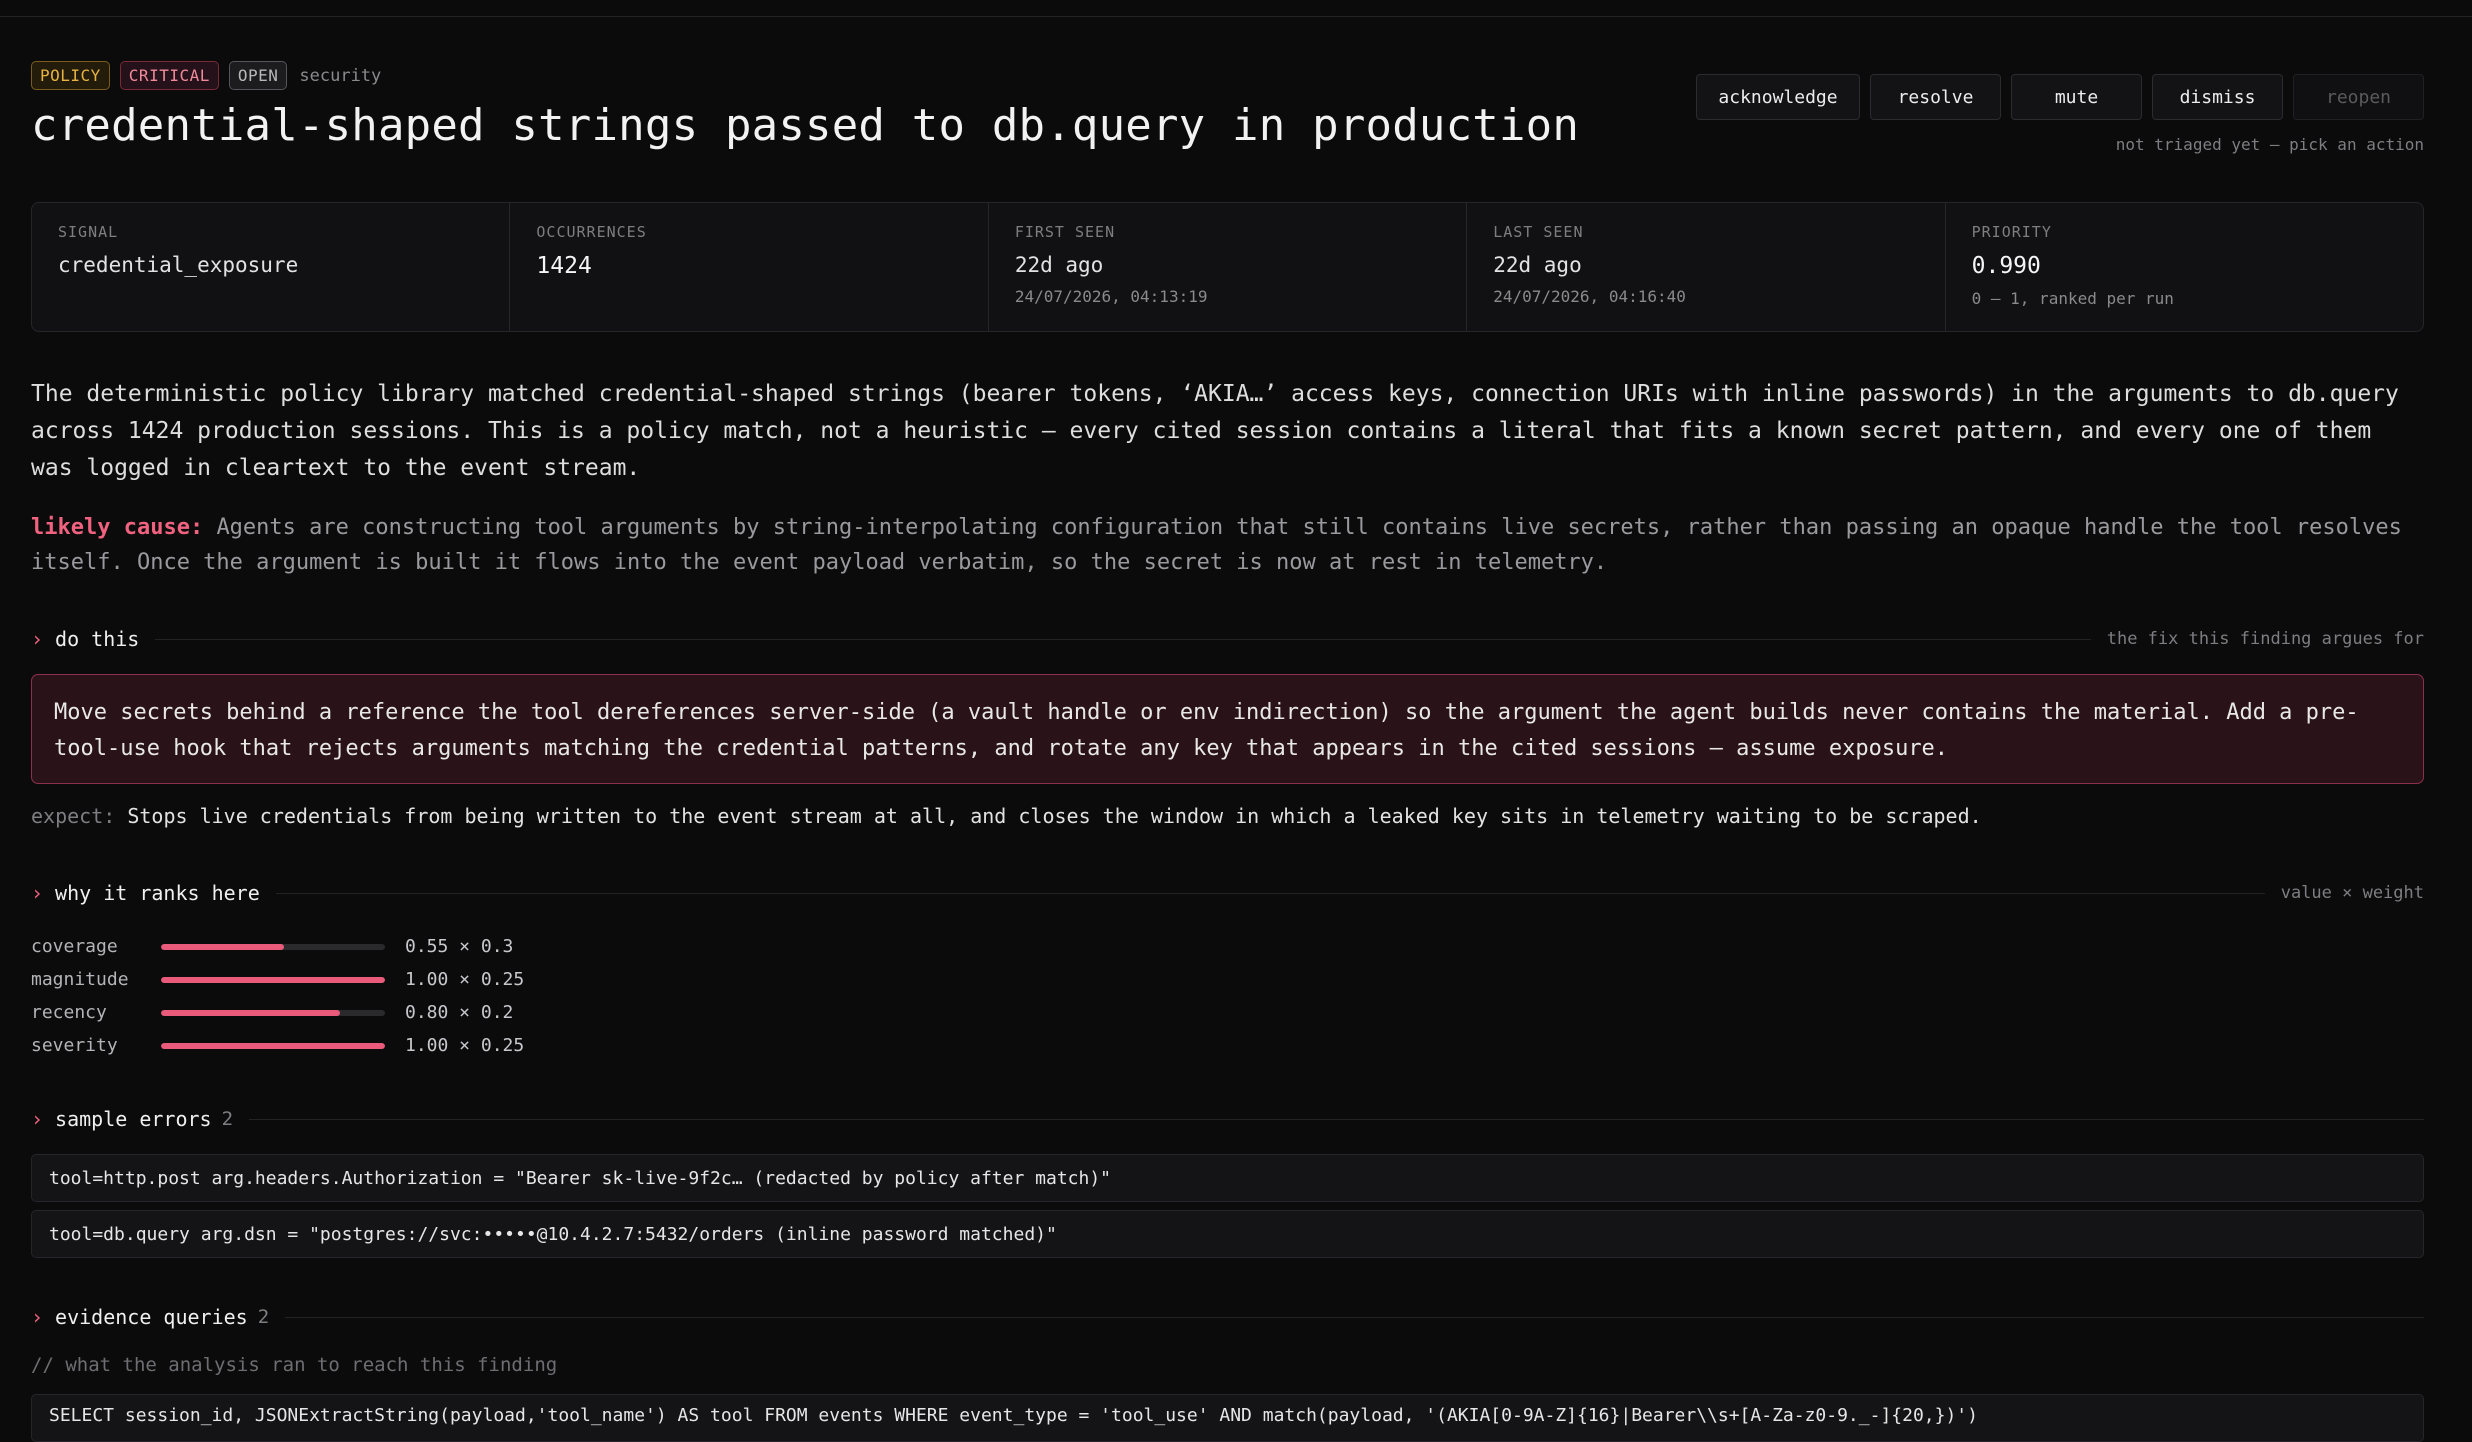  I want to click on stat-label: OCCURRENCES, so click(591, 232).